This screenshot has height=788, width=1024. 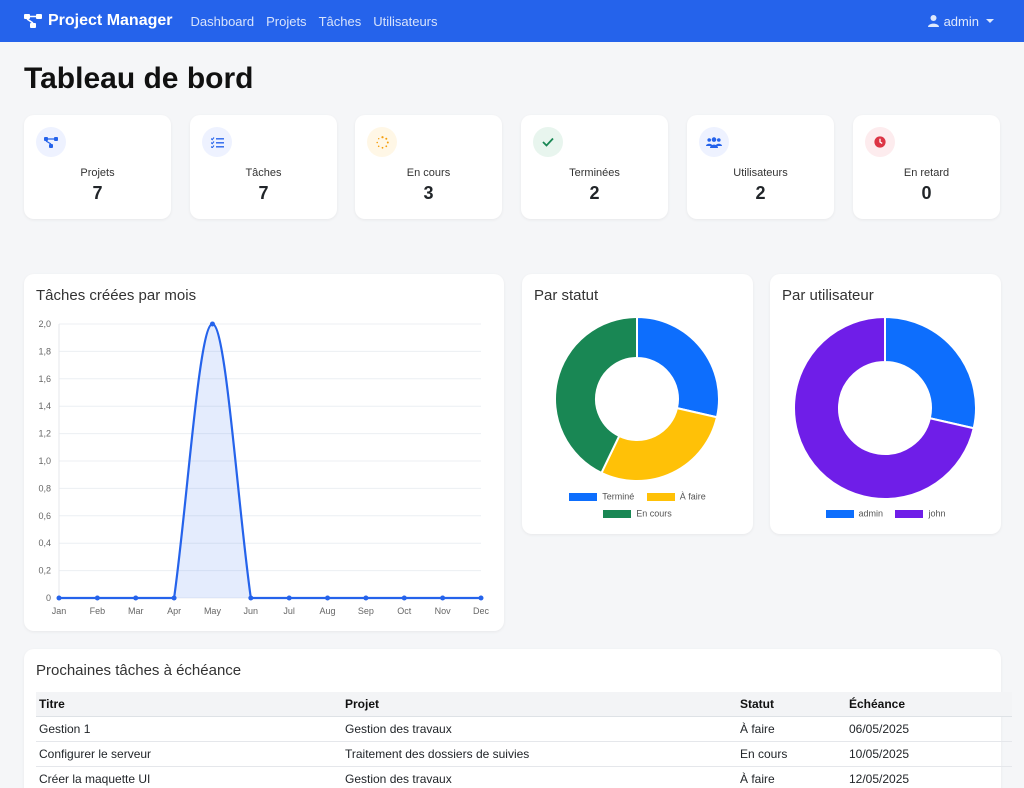 I want to click on user-legend: admin john, so click(x=885, y=513).